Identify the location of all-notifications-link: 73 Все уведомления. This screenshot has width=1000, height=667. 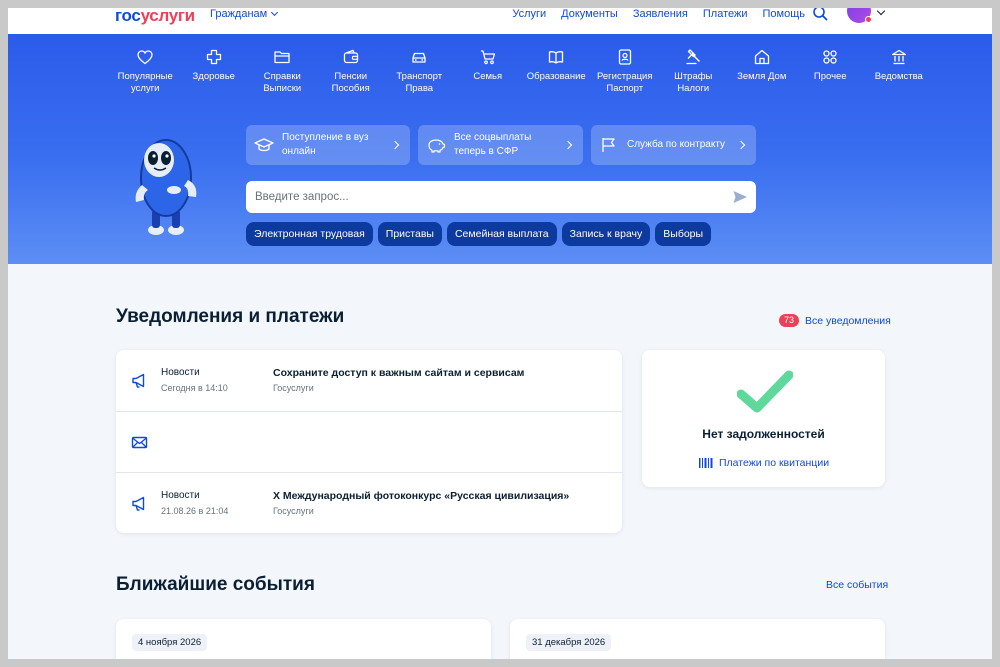
(835, 320).